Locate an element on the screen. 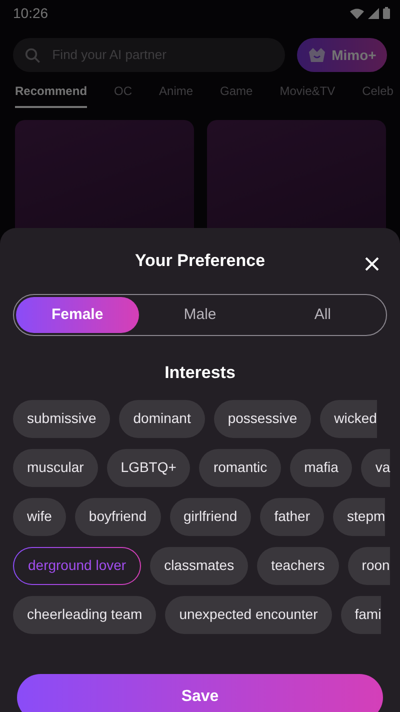 Image resolution: width=400 pixels, height=712 pixels. battery-icon is located at coordinates (386, 13).